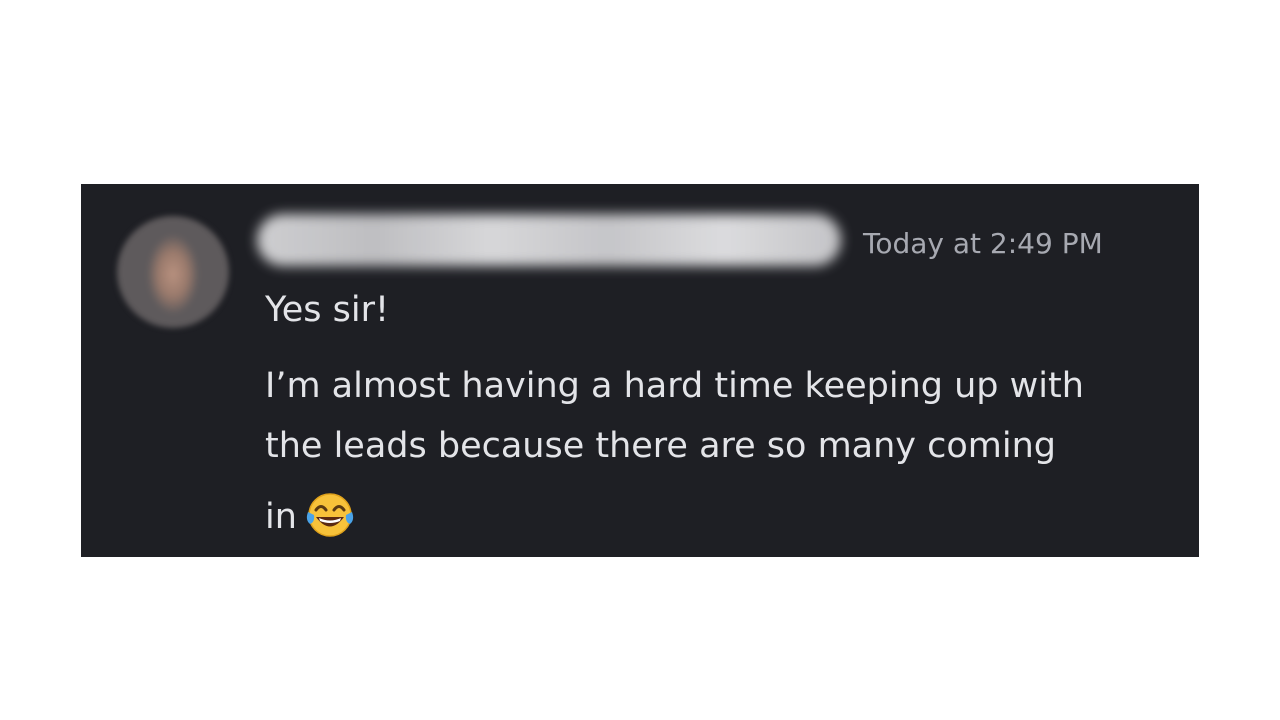 The height and width of the screenshot is (720, 1280). Describe the element at coordinates (330, 515) in the screenshot. I see `face-with-tears-of-joy-icon` at that location.